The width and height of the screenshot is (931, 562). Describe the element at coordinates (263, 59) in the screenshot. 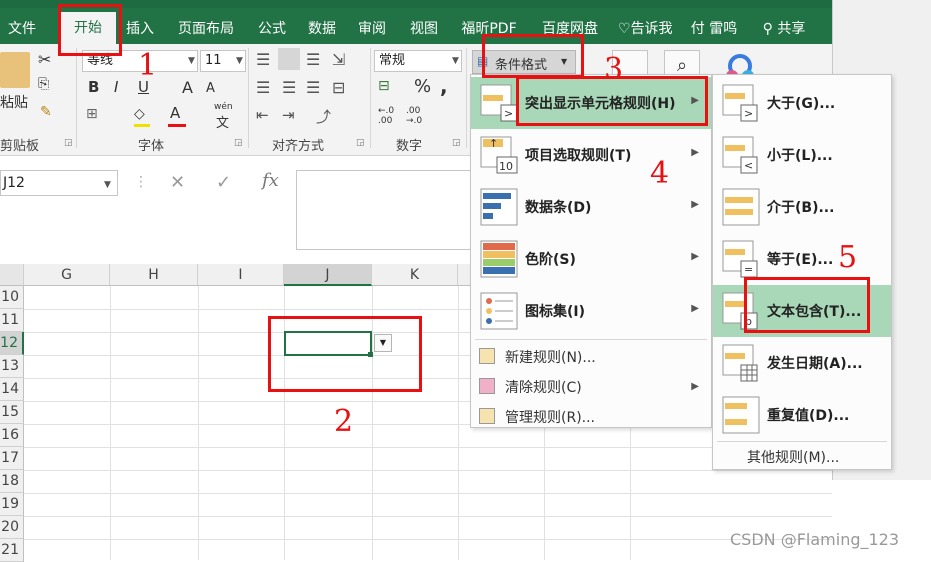

I see `align-top-icon: ☰` at that location.